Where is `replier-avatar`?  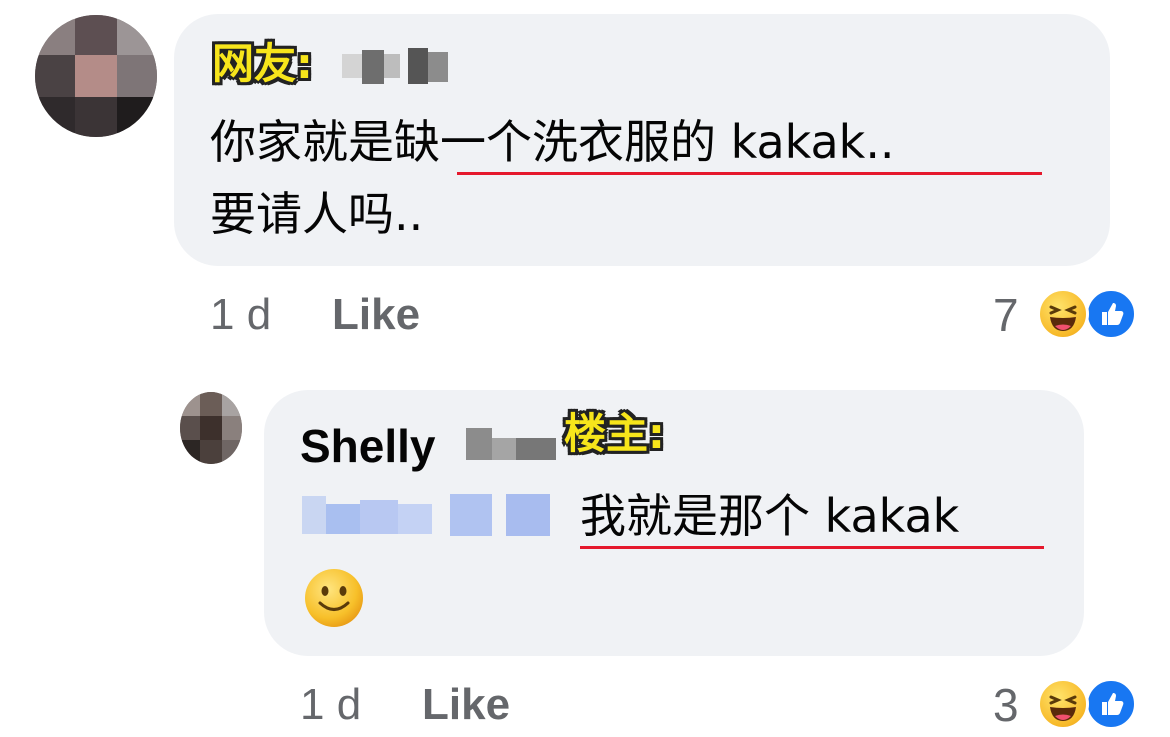
replier-avatar is located at coordinates (211, 428).